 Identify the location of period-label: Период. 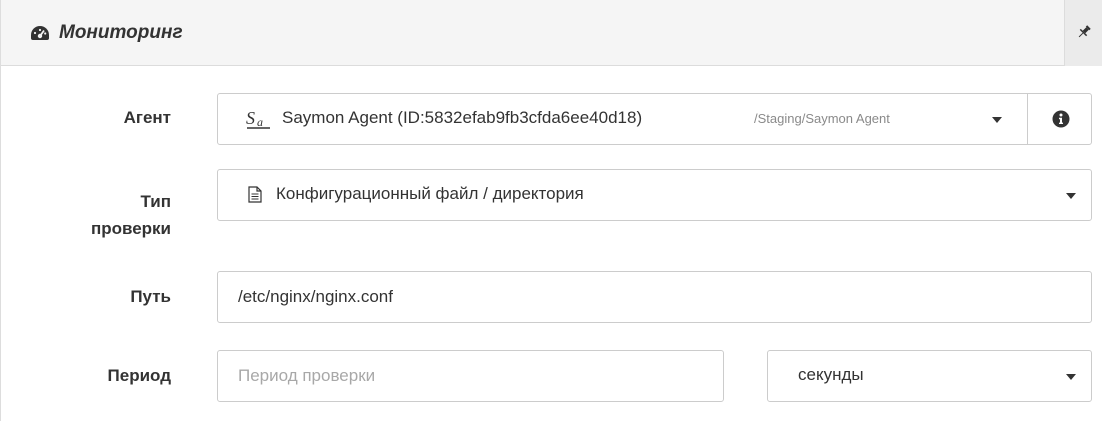
(139, 375).